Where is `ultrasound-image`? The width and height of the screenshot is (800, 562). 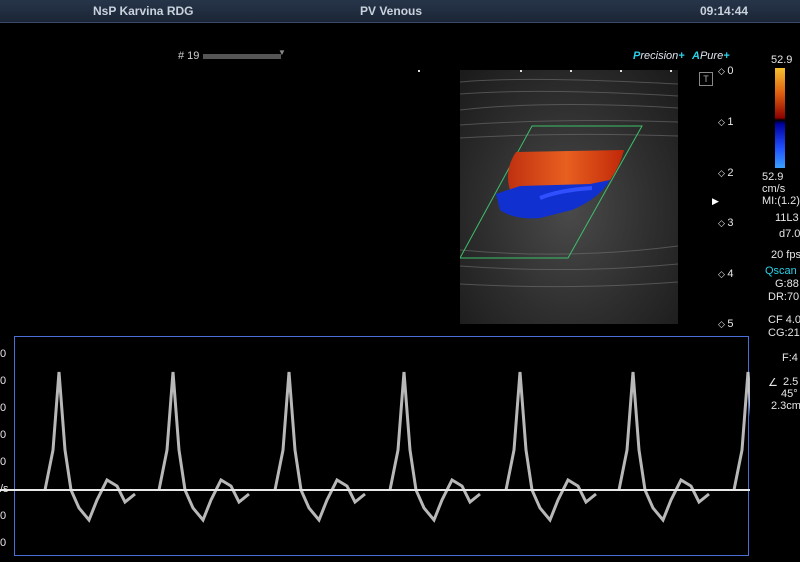
ultrasound-image is located at coordinates (569, 197).